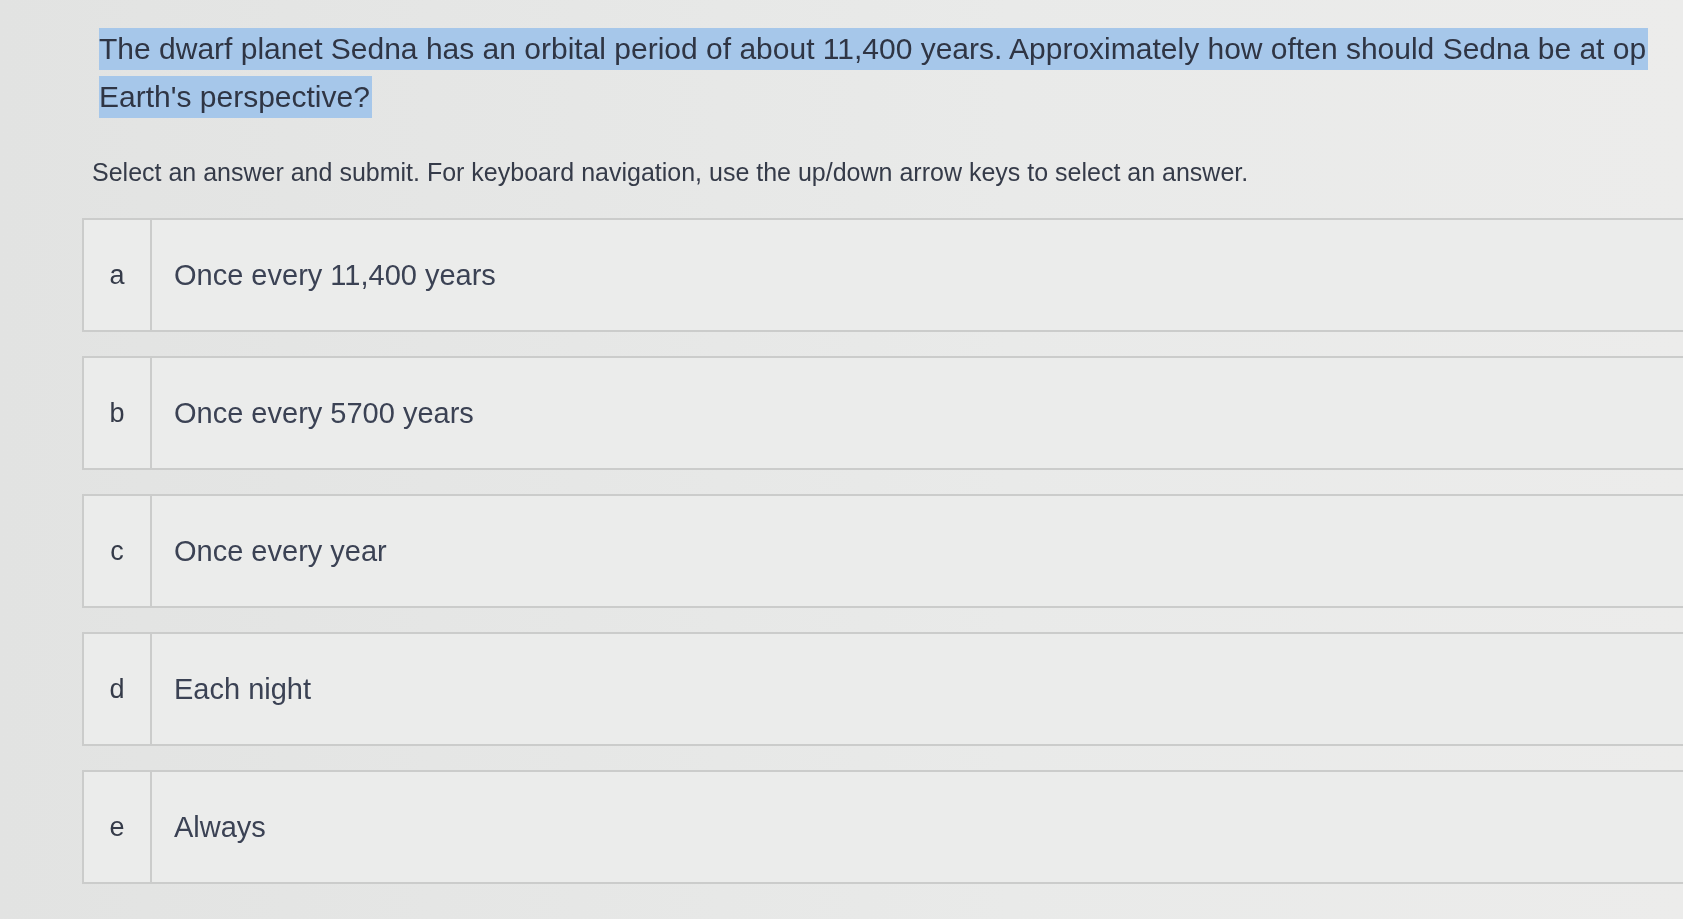 This screenshot has height=919, width=1683. What do you see at coordinates (242, 689) in the screenshot?
I see `option-text: Each night` at bounding box center [242, 689].